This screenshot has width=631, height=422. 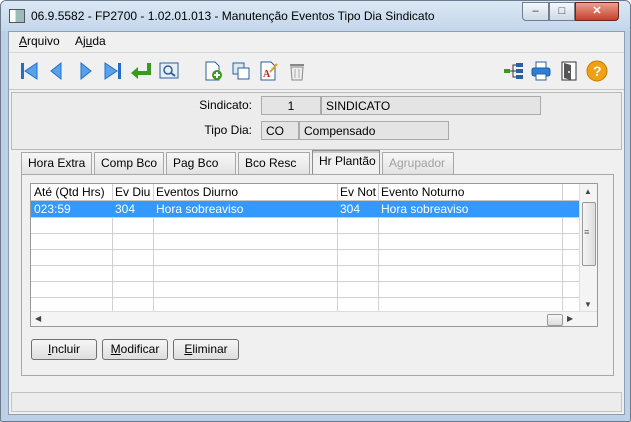 What do you see at coordinates (350, 209) in the screenshot?
I see `cell-ev-not: 304` at bounding box center [350, 209].